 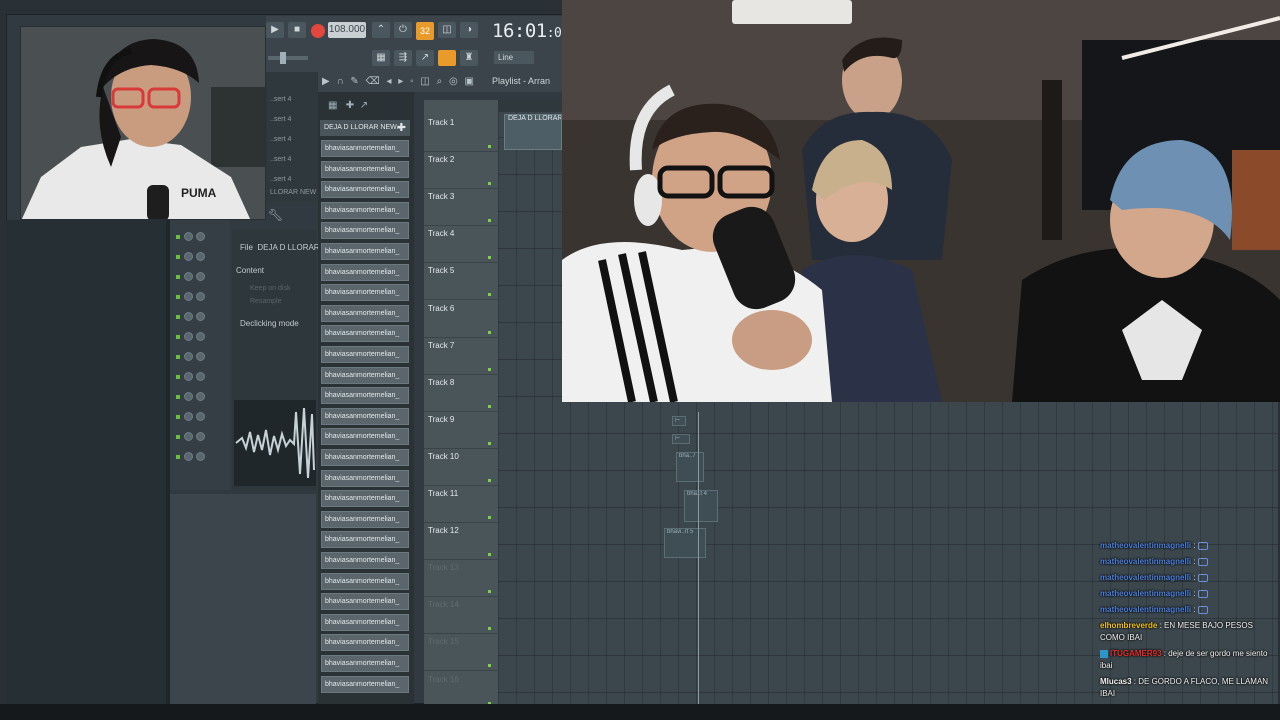 What do you see at coordinates (275, 30) in the screenshot?
I see `play-button: ▶` at bounding box center [275, 30].